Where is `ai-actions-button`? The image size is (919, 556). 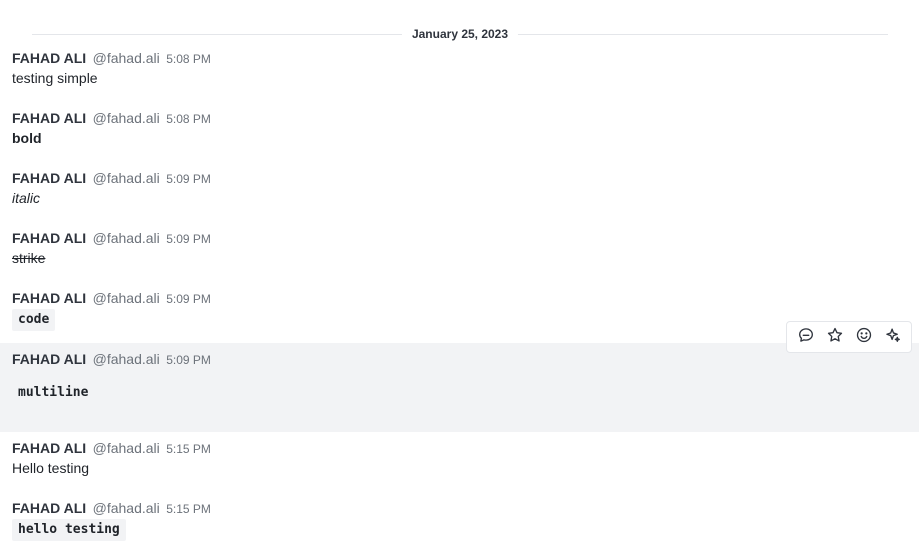 ai-actions-button is located at coordinates (893, 337).